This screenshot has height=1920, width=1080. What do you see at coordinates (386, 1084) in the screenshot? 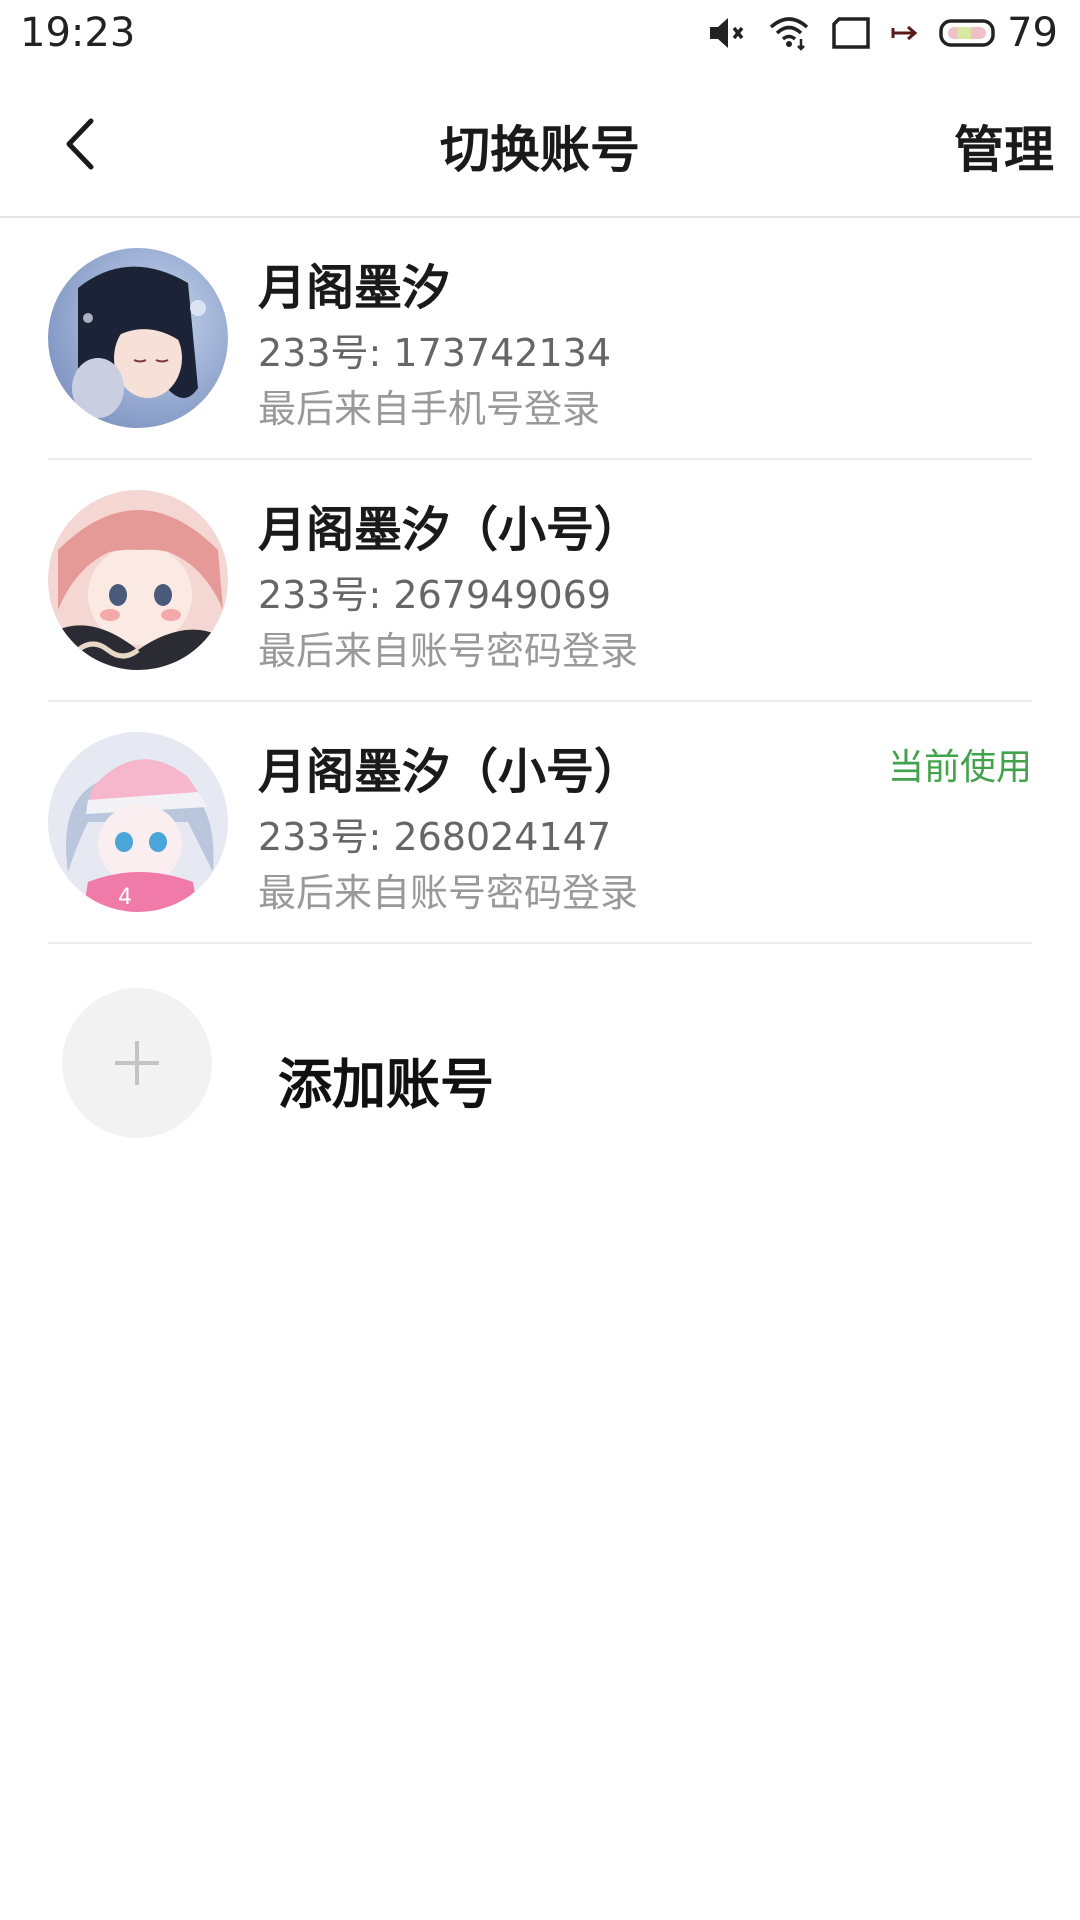
I see `add-account-label: 添加账号` at bounding box center [386, 1084].